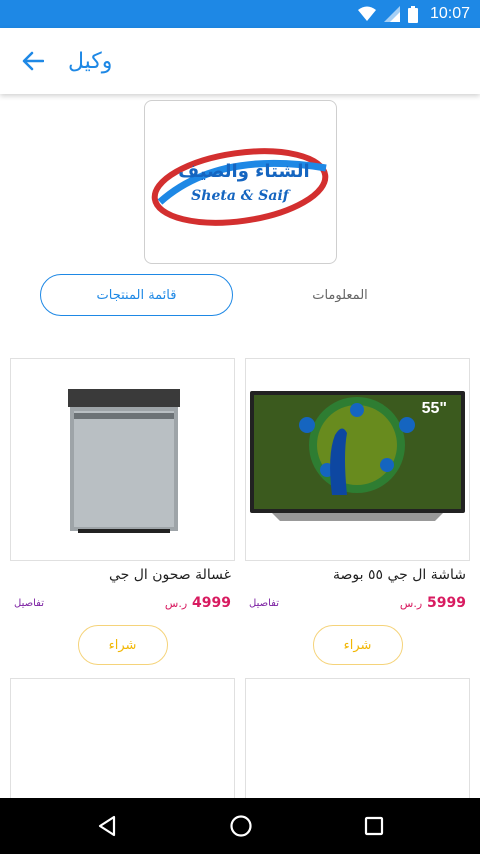 The image size is (480, 854). I want to click on page-title: وكيل, so click(90, 61).